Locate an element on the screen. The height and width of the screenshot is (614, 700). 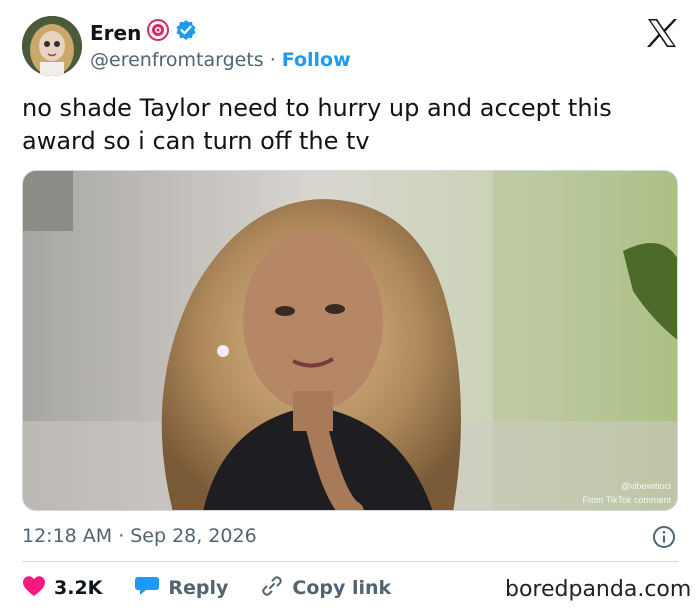
handle-row: @erenfromtargets · Follow is located at coordinates (220, 60).